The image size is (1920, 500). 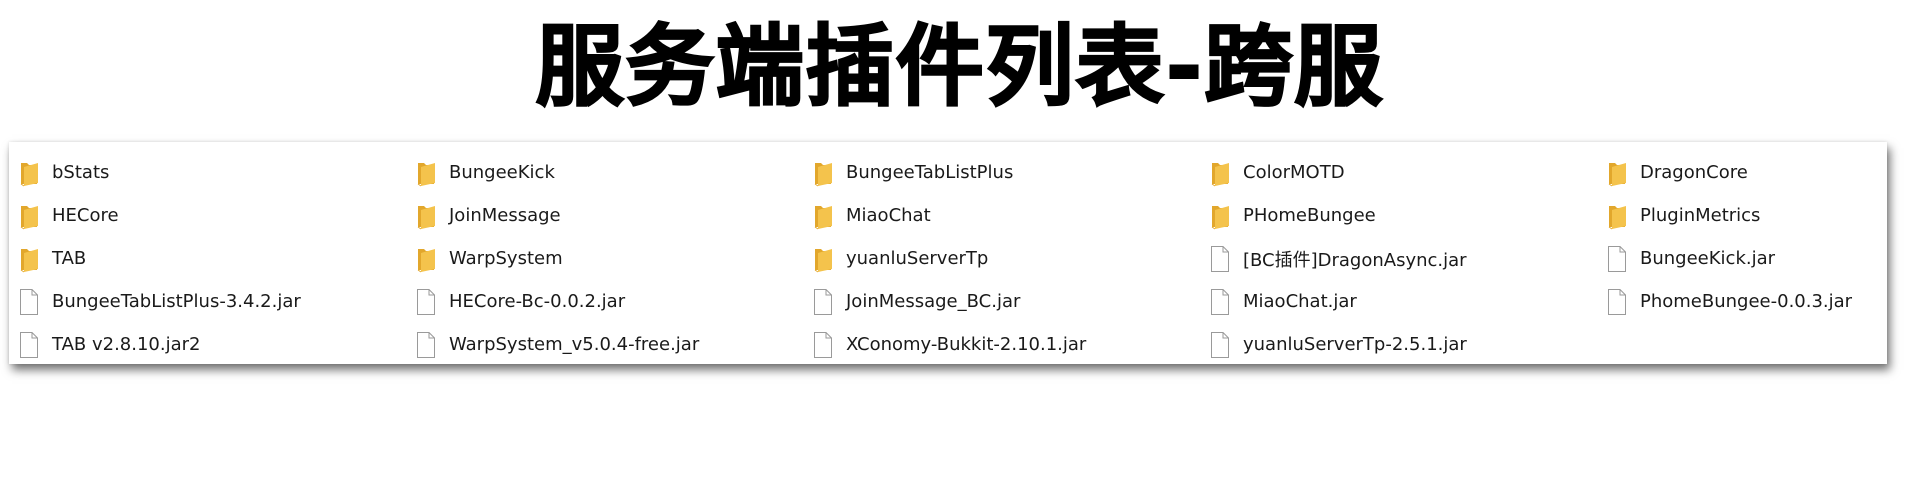 What do you see at coordinates (1300, 301) in the screenshot?
I see `item-label: MiaoChat.jar` at bounding box center [1300, 301].